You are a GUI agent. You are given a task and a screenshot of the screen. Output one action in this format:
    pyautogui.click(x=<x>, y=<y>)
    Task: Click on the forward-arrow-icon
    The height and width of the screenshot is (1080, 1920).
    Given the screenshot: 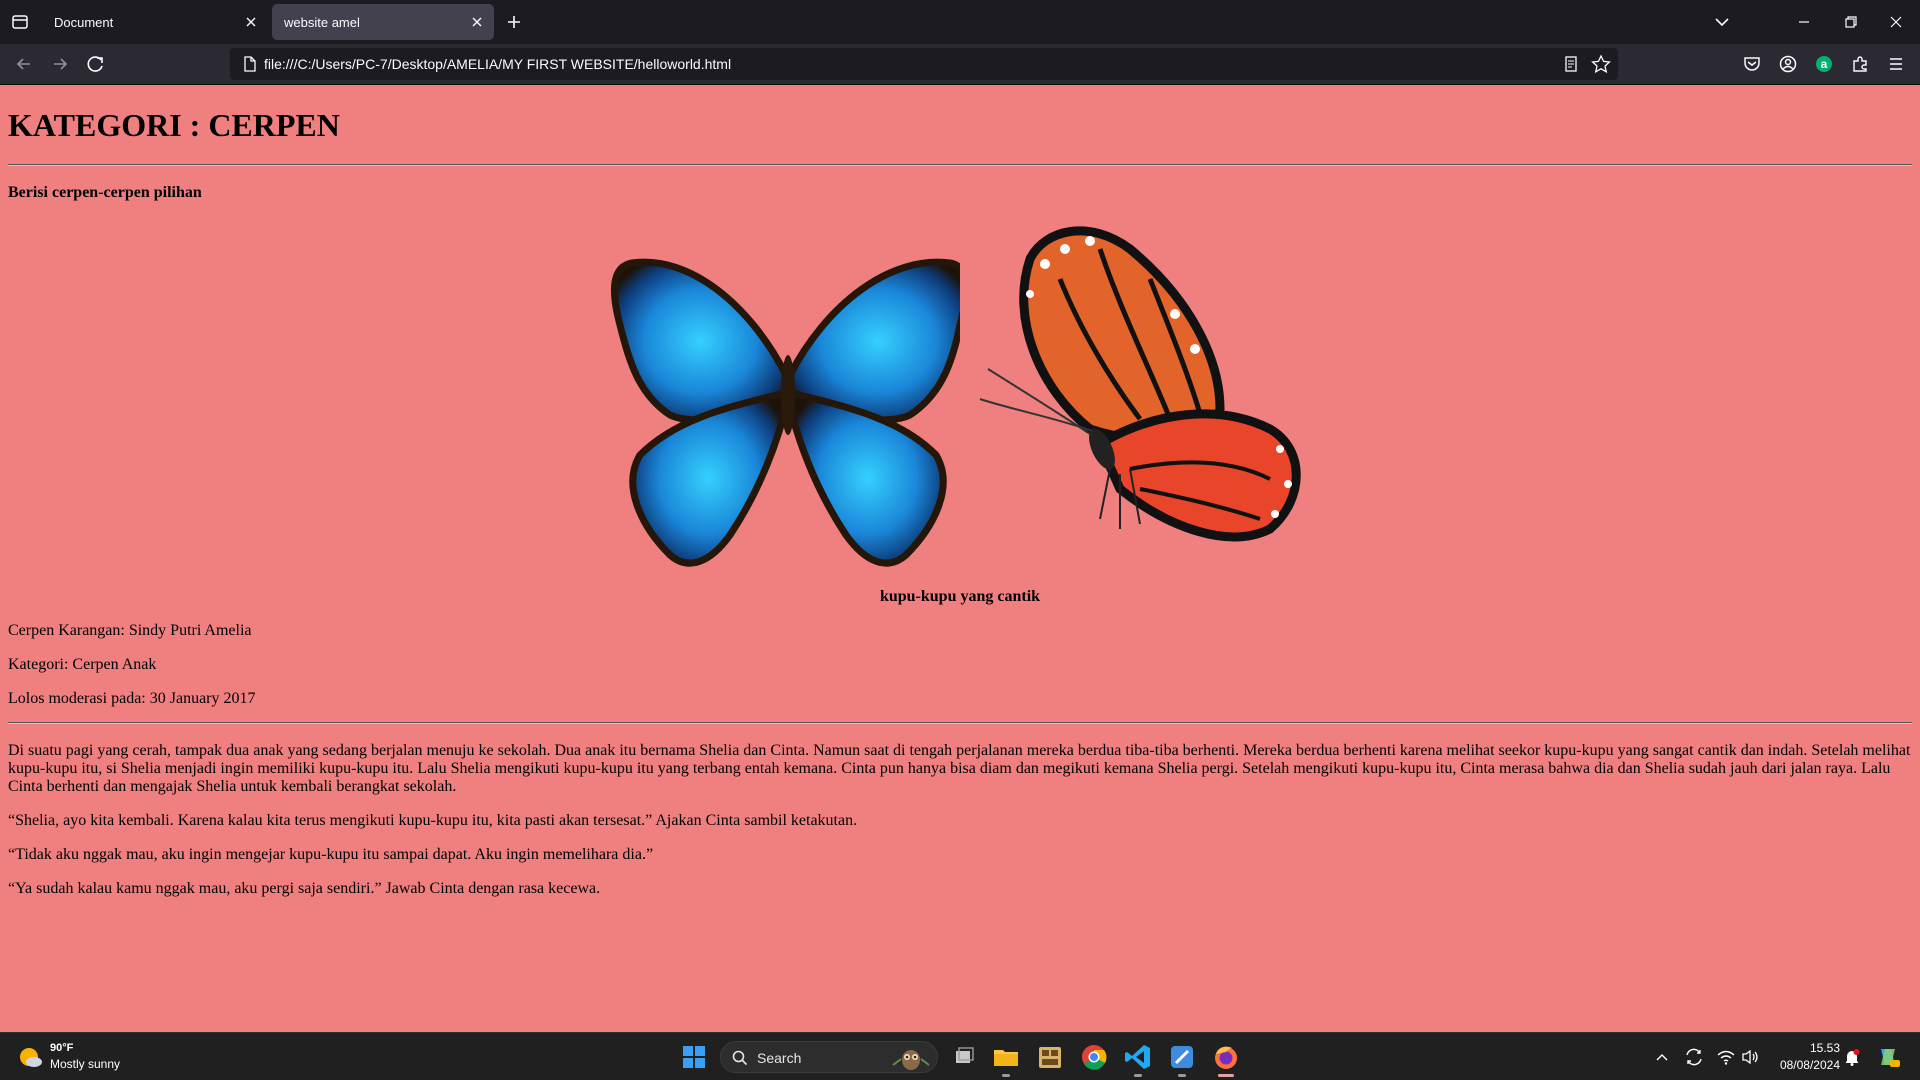 What is the action you would take?
    pyautogui.click(x=60, y=64)
    